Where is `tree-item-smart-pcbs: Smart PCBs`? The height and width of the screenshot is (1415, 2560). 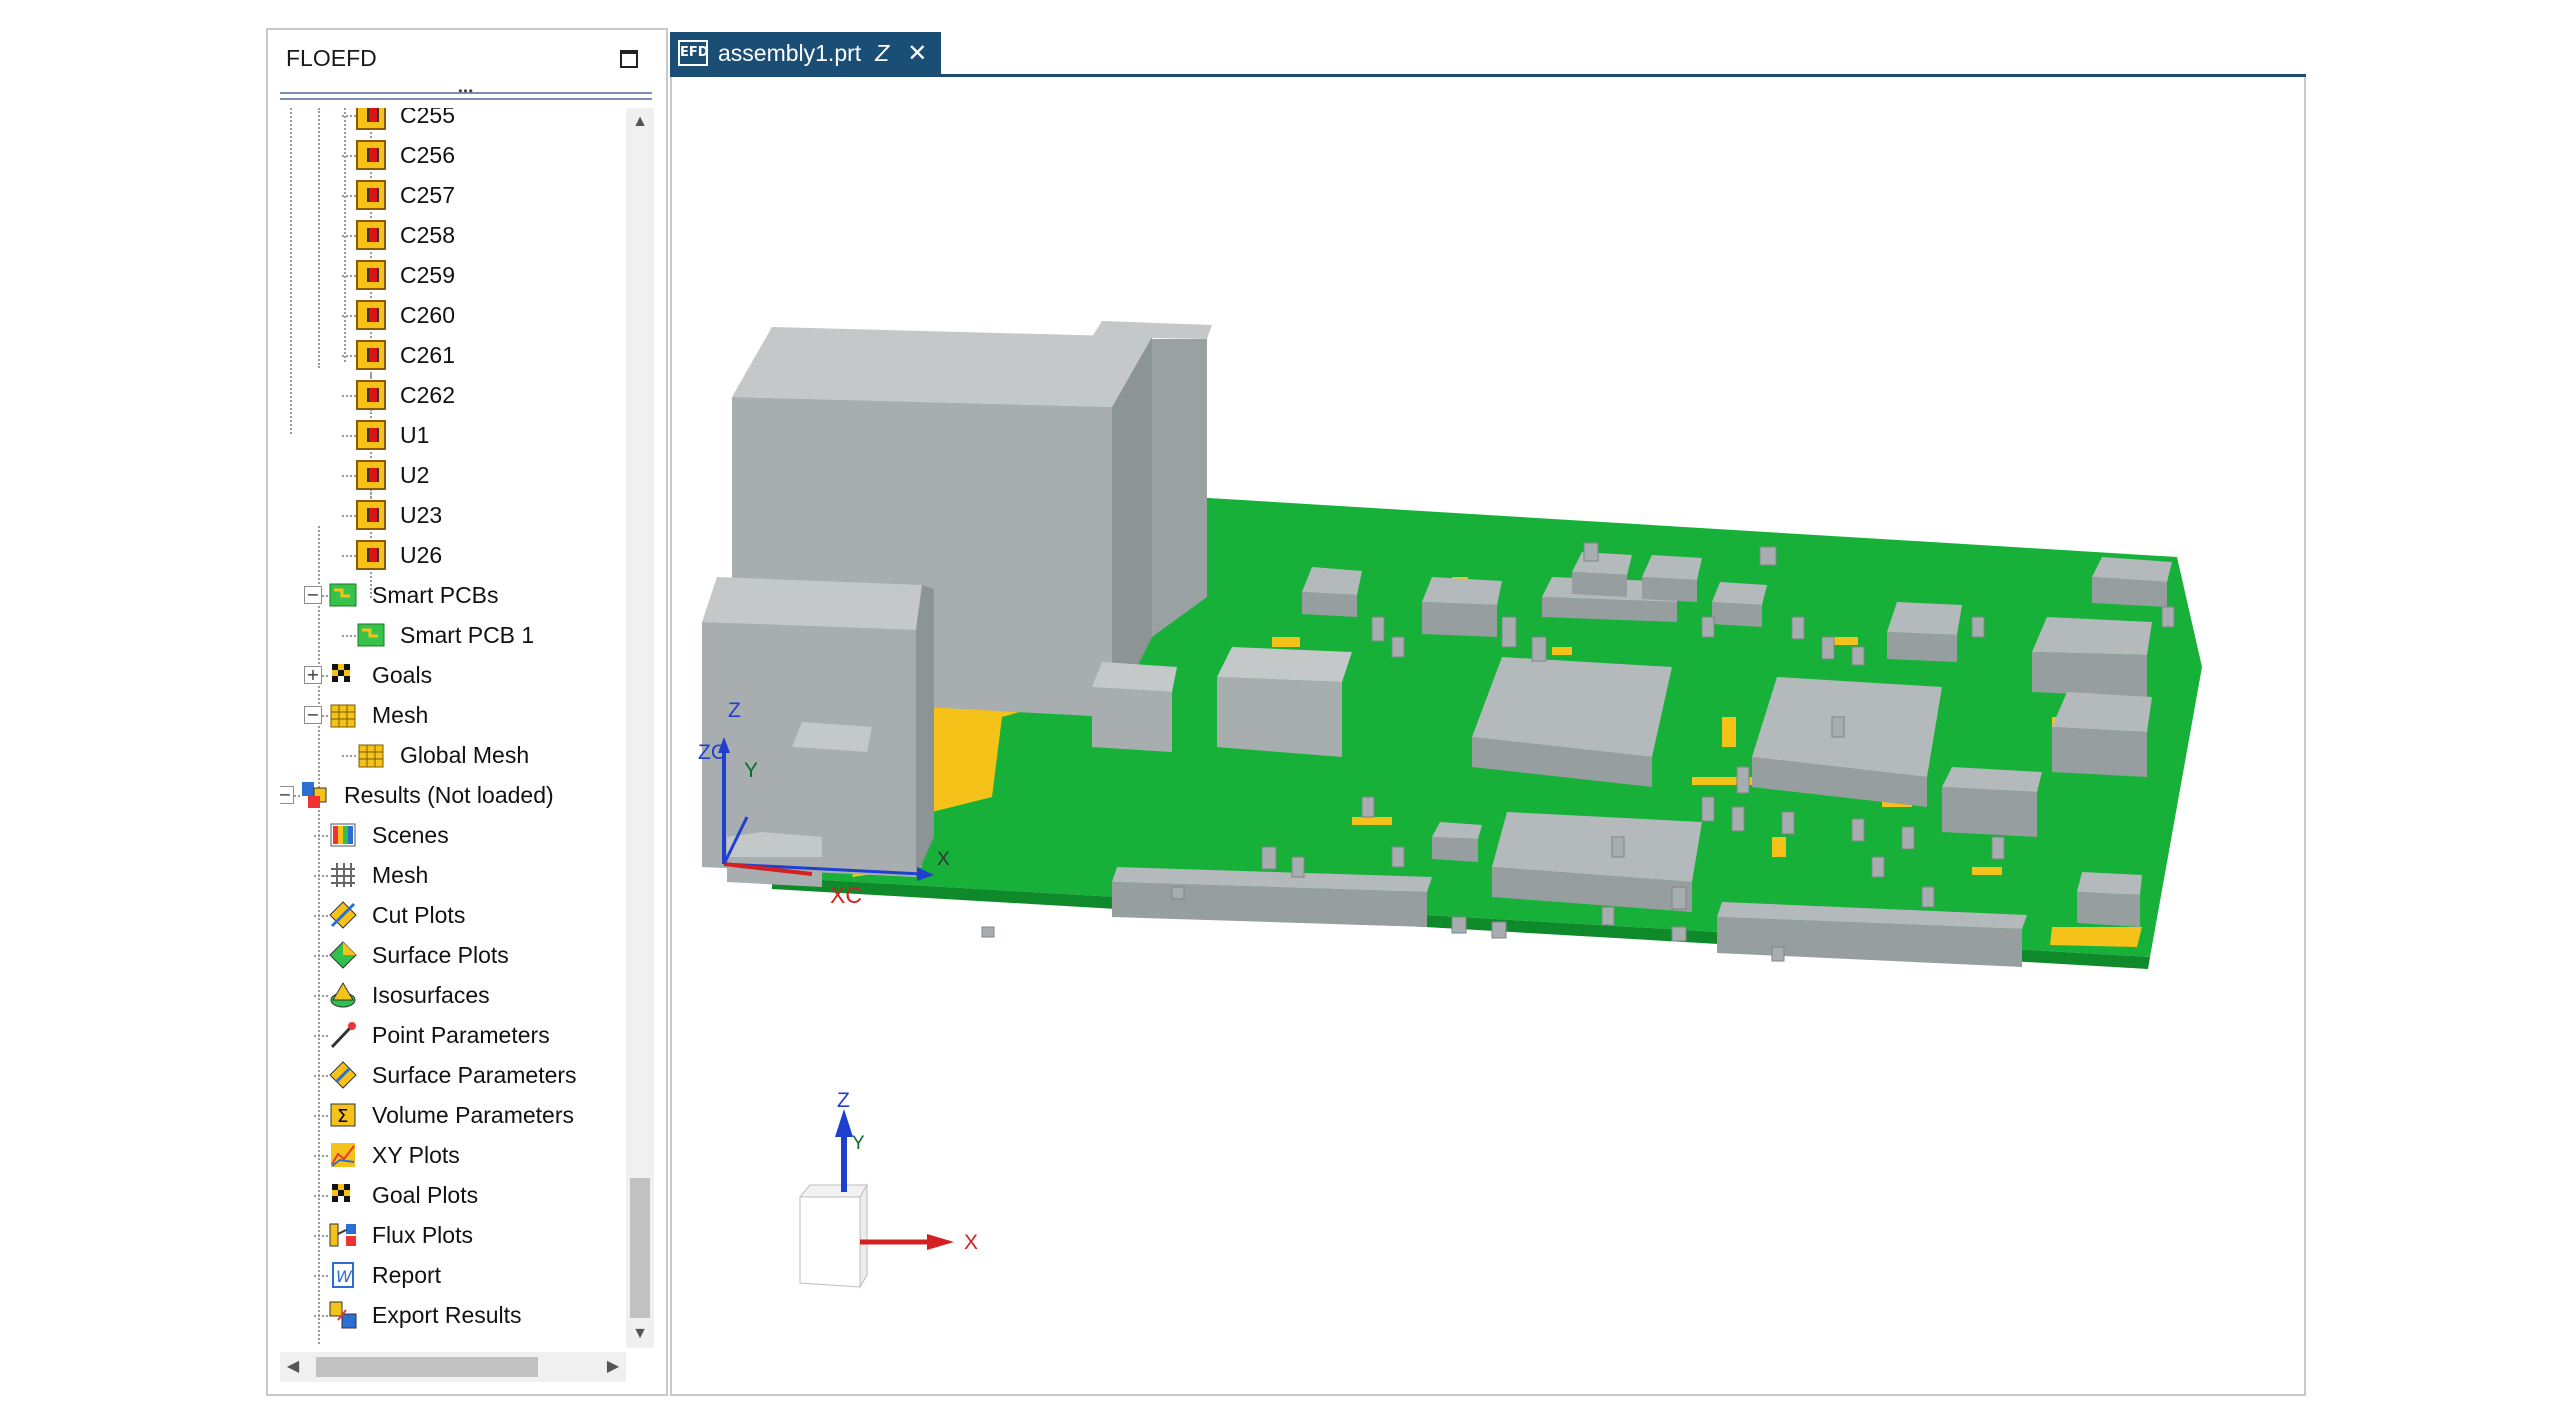
tree-item-smart-pcbs: Smart PCBs is located at coordinates (413, 595).